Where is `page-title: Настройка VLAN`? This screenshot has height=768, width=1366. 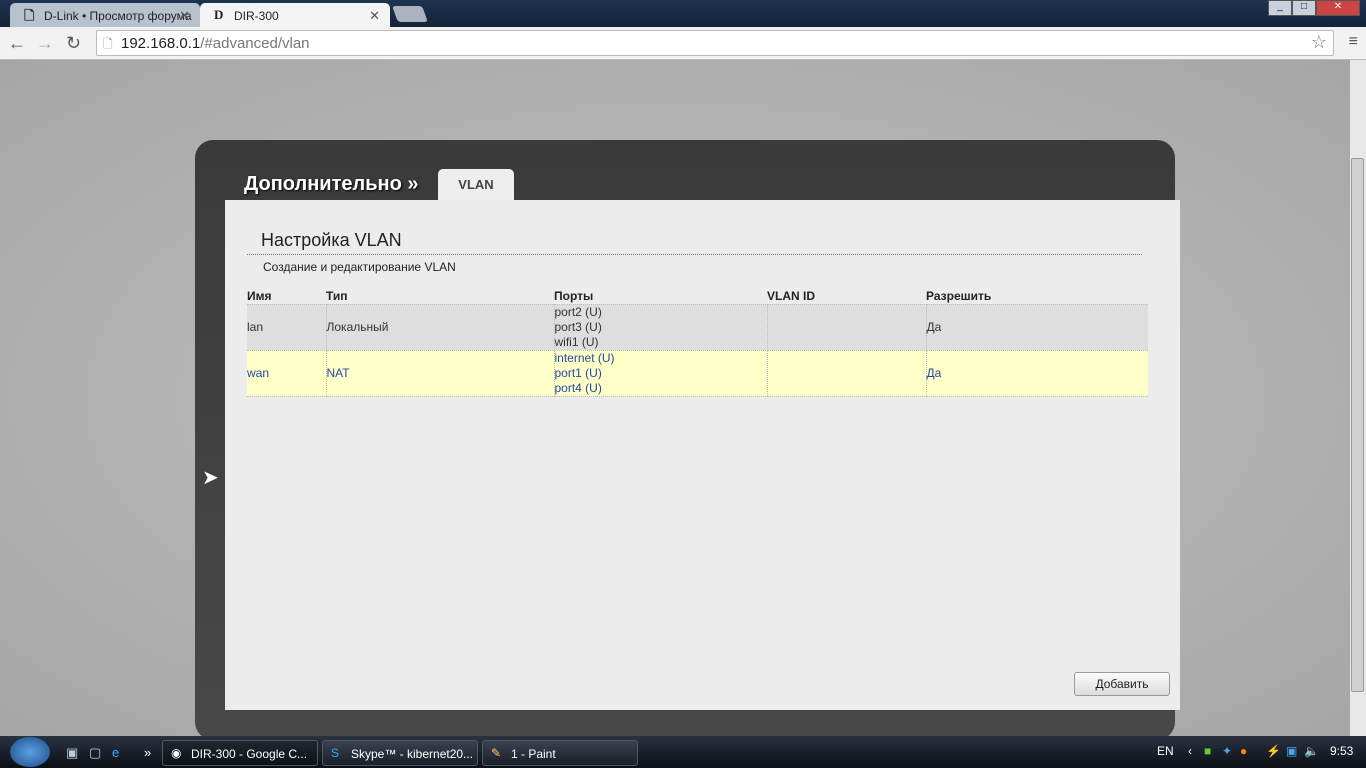
page-title: Настройка VLAN is located at coordinates (331, 240).